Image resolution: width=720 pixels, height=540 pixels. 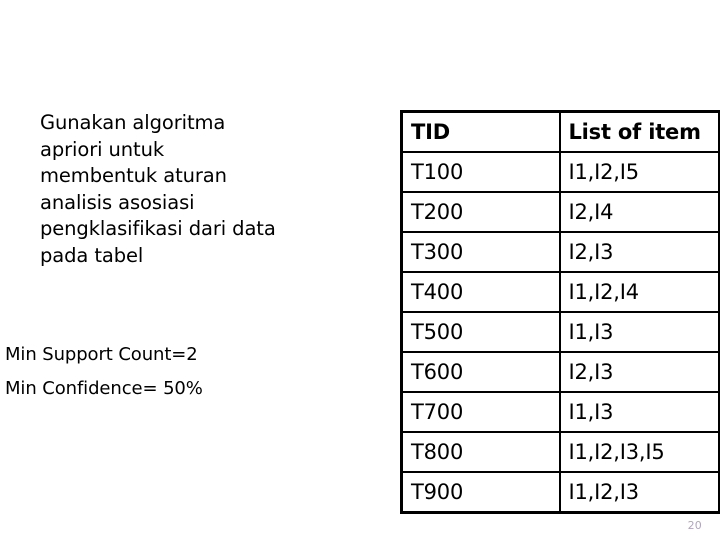 I want to click on cell-tid: T200, so click(x=480, y=212).